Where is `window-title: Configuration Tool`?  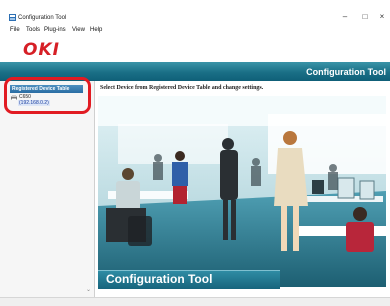 window-title: Configuration Tool is located at coordinates (42, 18).